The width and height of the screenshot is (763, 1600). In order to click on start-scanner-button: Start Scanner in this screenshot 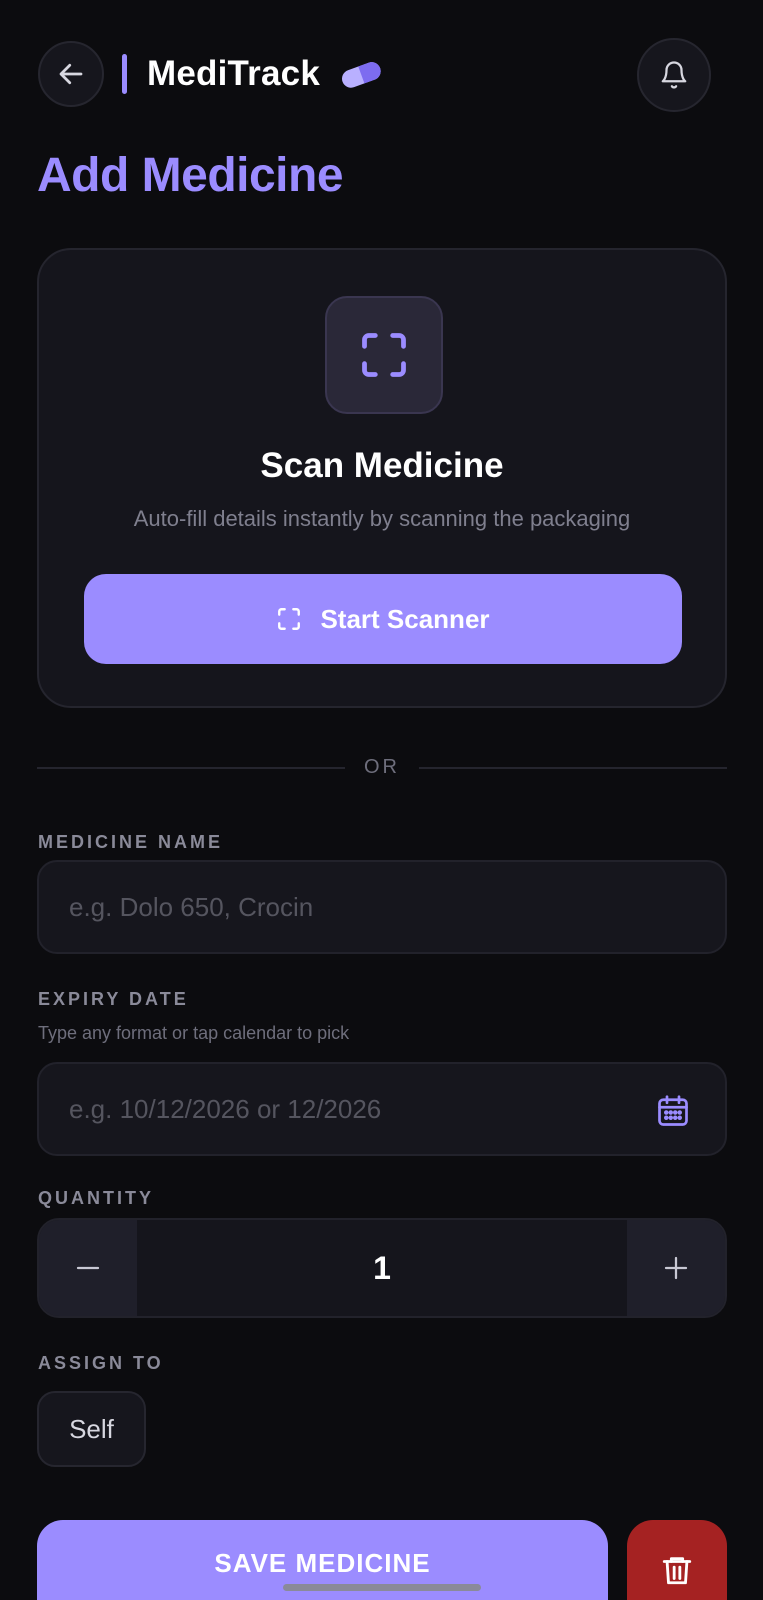, I will do `click(383, 619)`.